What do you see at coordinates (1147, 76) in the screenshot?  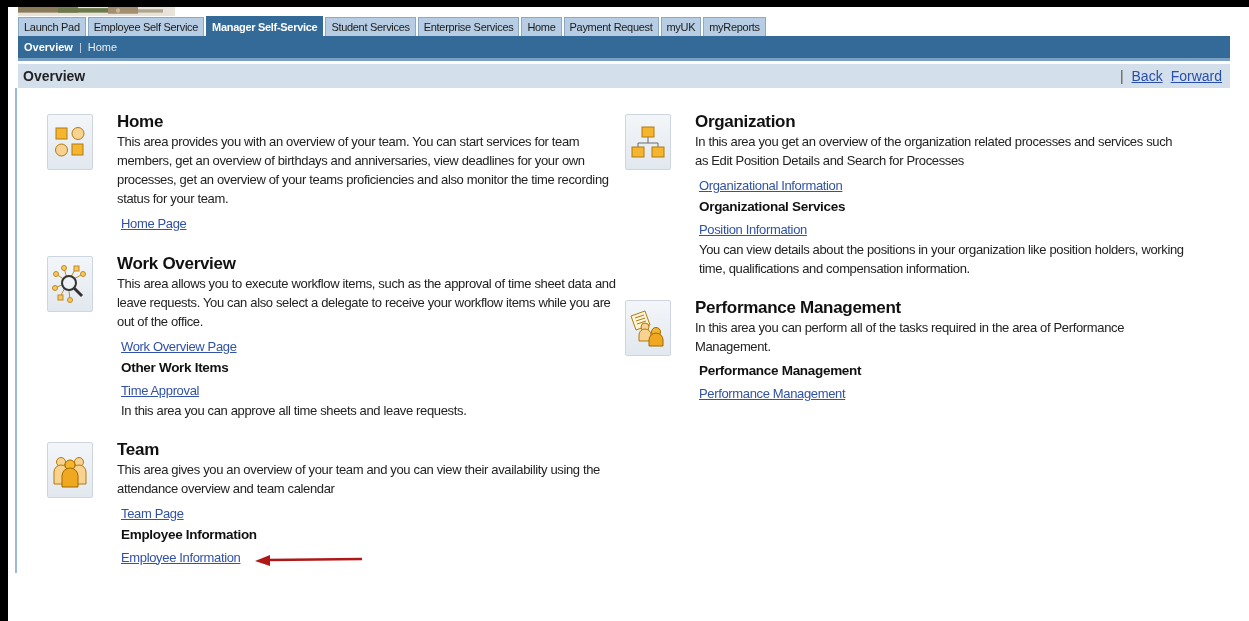 I see `nav-link: Back` at bounding box center [1147, 76].